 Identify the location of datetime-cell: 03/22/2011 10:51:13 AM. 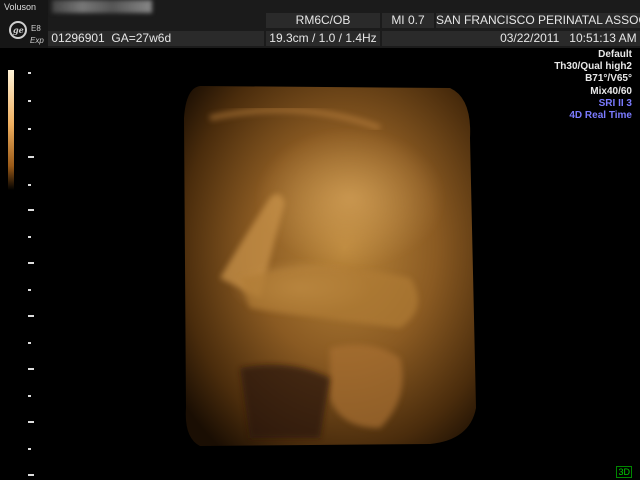
(511, 38).